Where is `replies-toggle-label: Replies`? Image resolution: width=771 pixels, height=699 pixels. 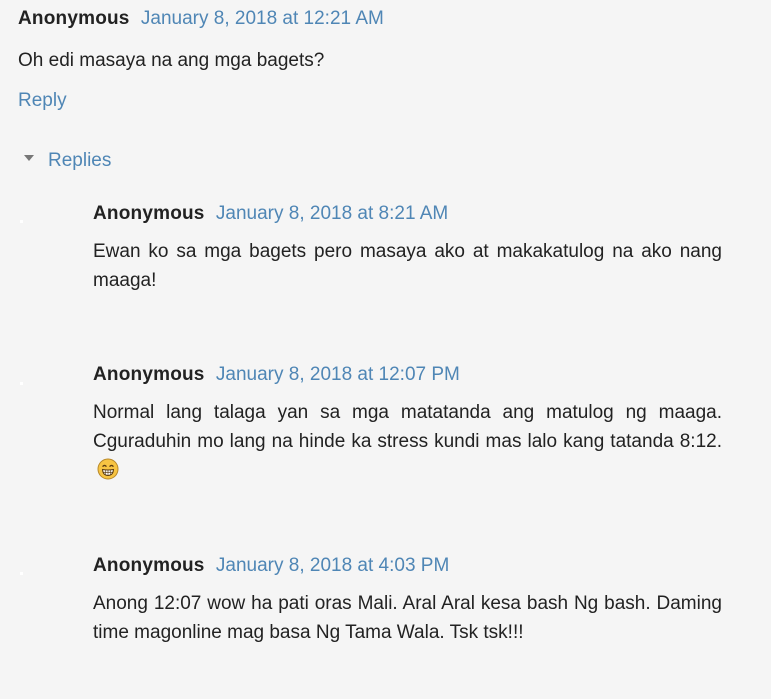
replies-toggle-label: Replies is located at coordinates (80, 160).